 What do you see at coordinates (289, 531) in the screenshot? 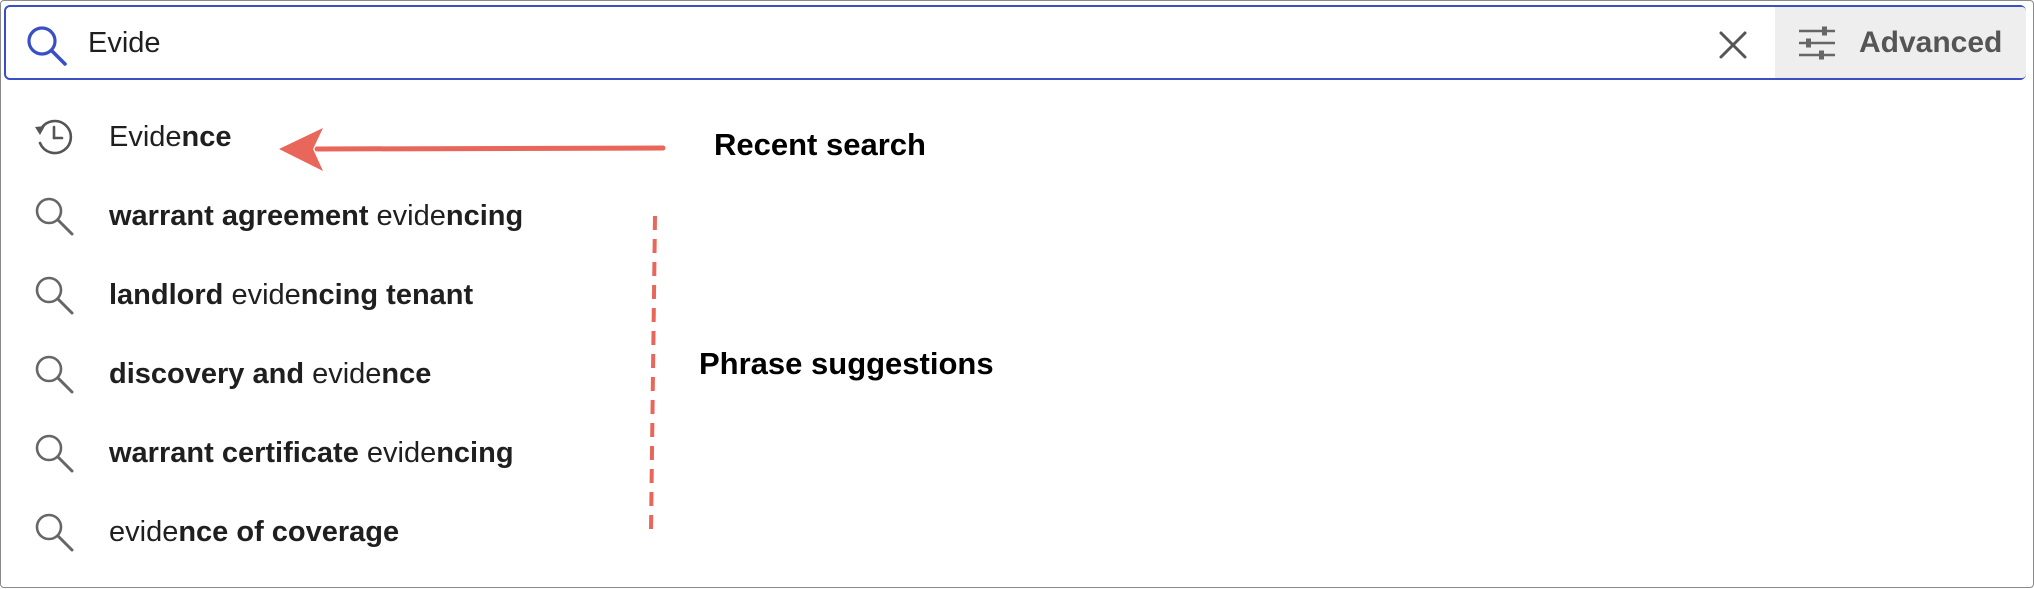
I see `suggestion-completion: nce of coverage` at bounding box center [289, 531].